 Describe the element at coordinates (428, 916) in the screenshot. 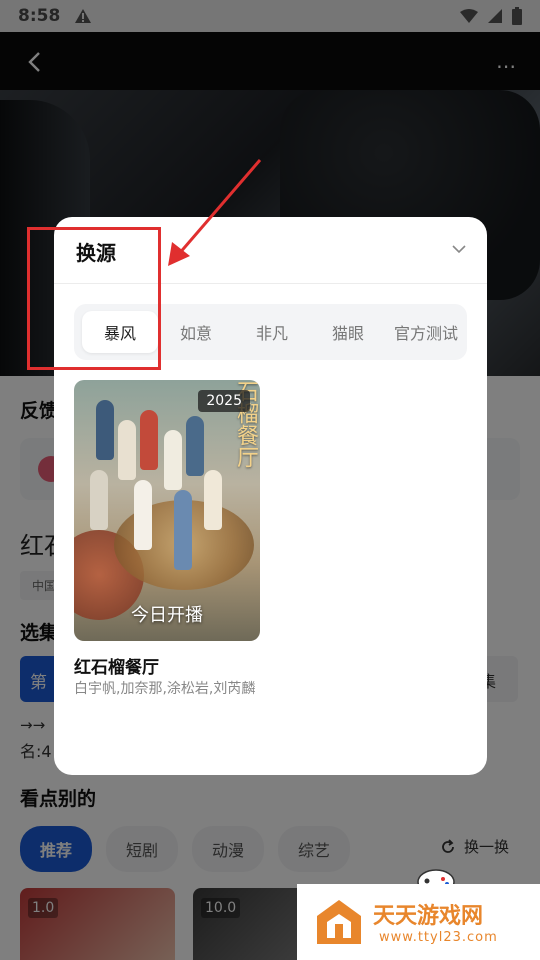

I see `watermark-name: 天天游戏网` at that location.